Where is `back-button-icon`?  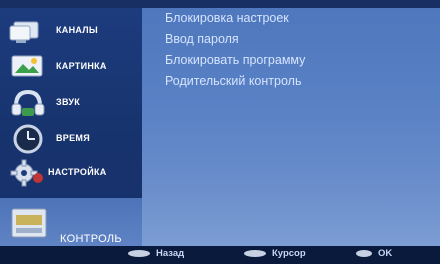
back-button-icon is located at coordinates (139, 253).